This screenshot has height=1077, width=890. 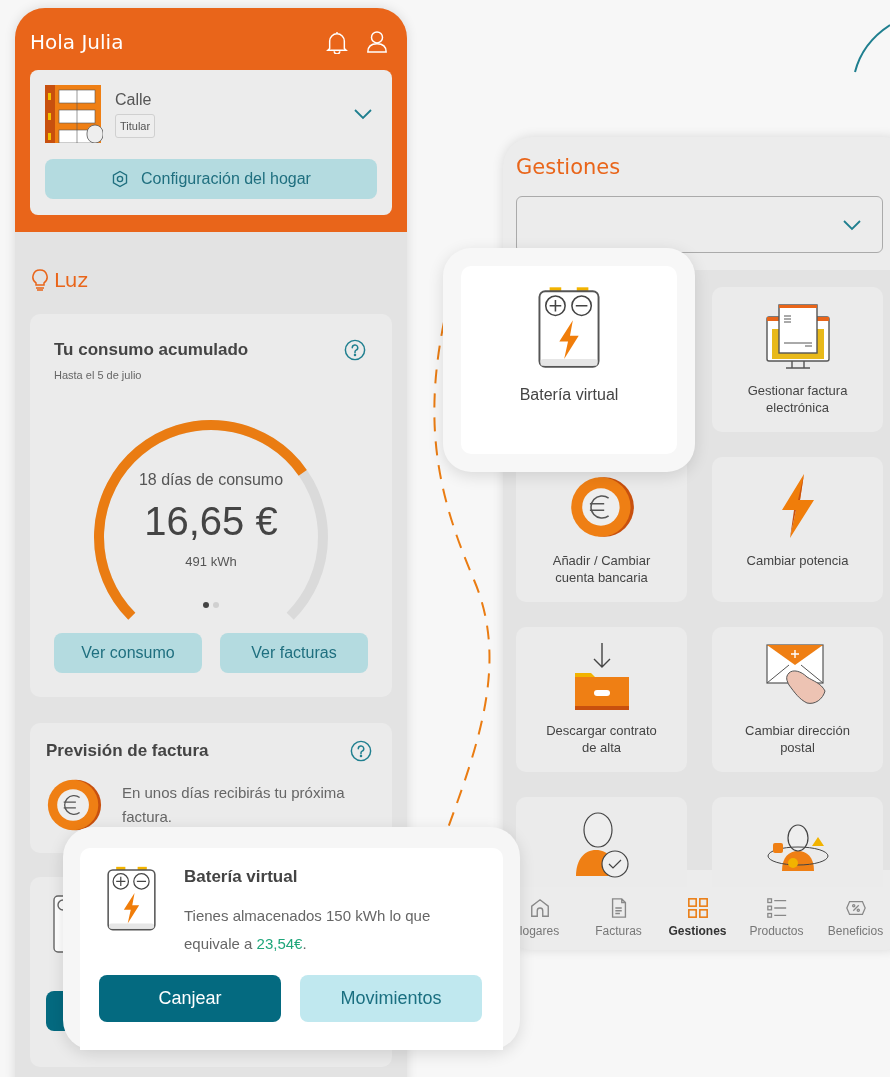 I want to click on card-title: Tu consumo acumulado, so click(x=151, y=350).